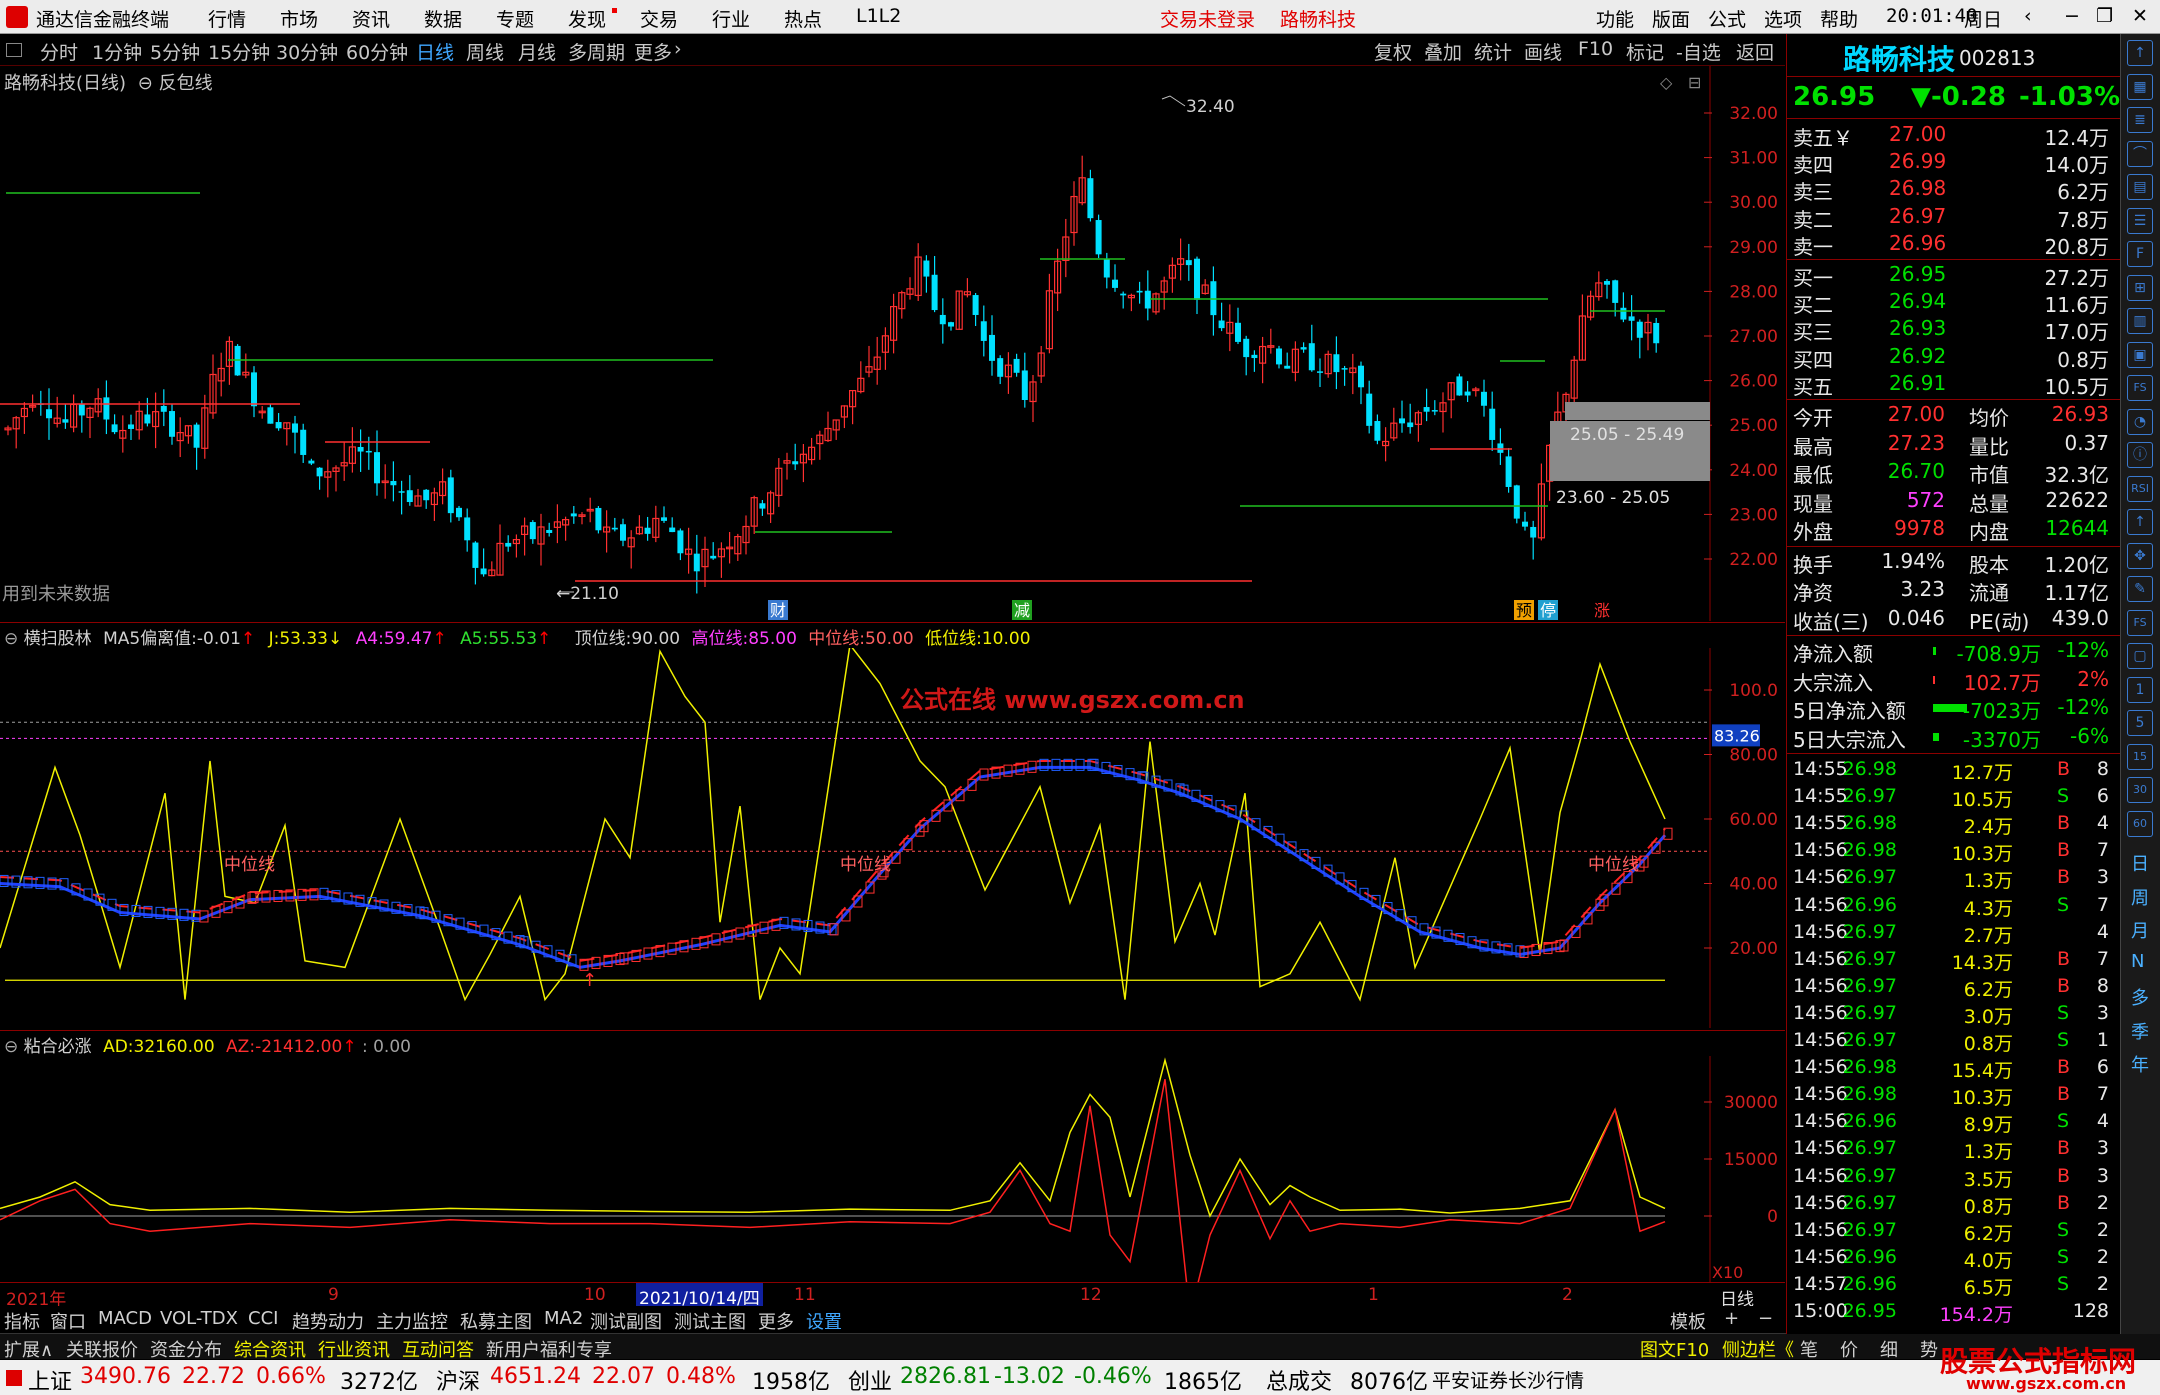 This screenshot has width=2160, height=1395. Describe the element at coordinates (2140, 354) in the screenshot. I see `doc-icon: ▣` at that location.